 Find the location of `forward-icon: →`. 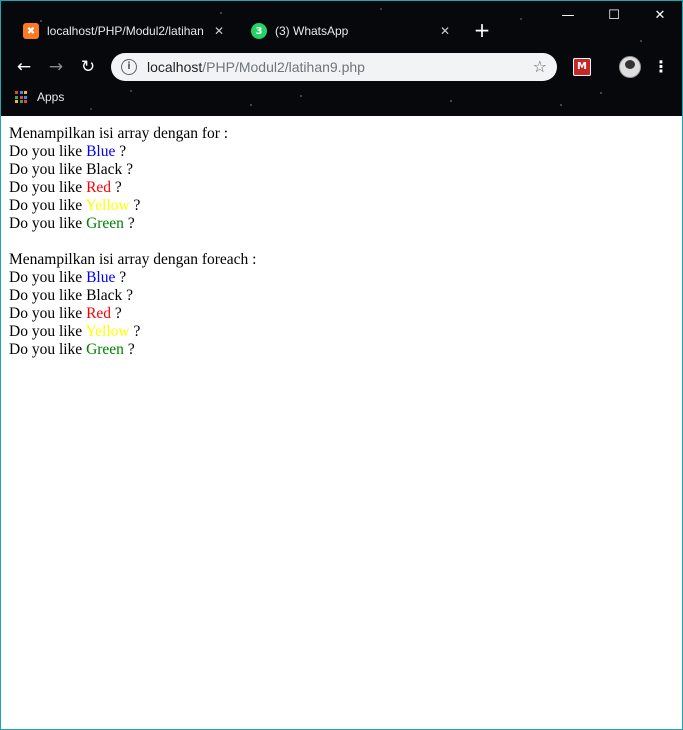

forward-icon: → is located at coordinates (56, 67).